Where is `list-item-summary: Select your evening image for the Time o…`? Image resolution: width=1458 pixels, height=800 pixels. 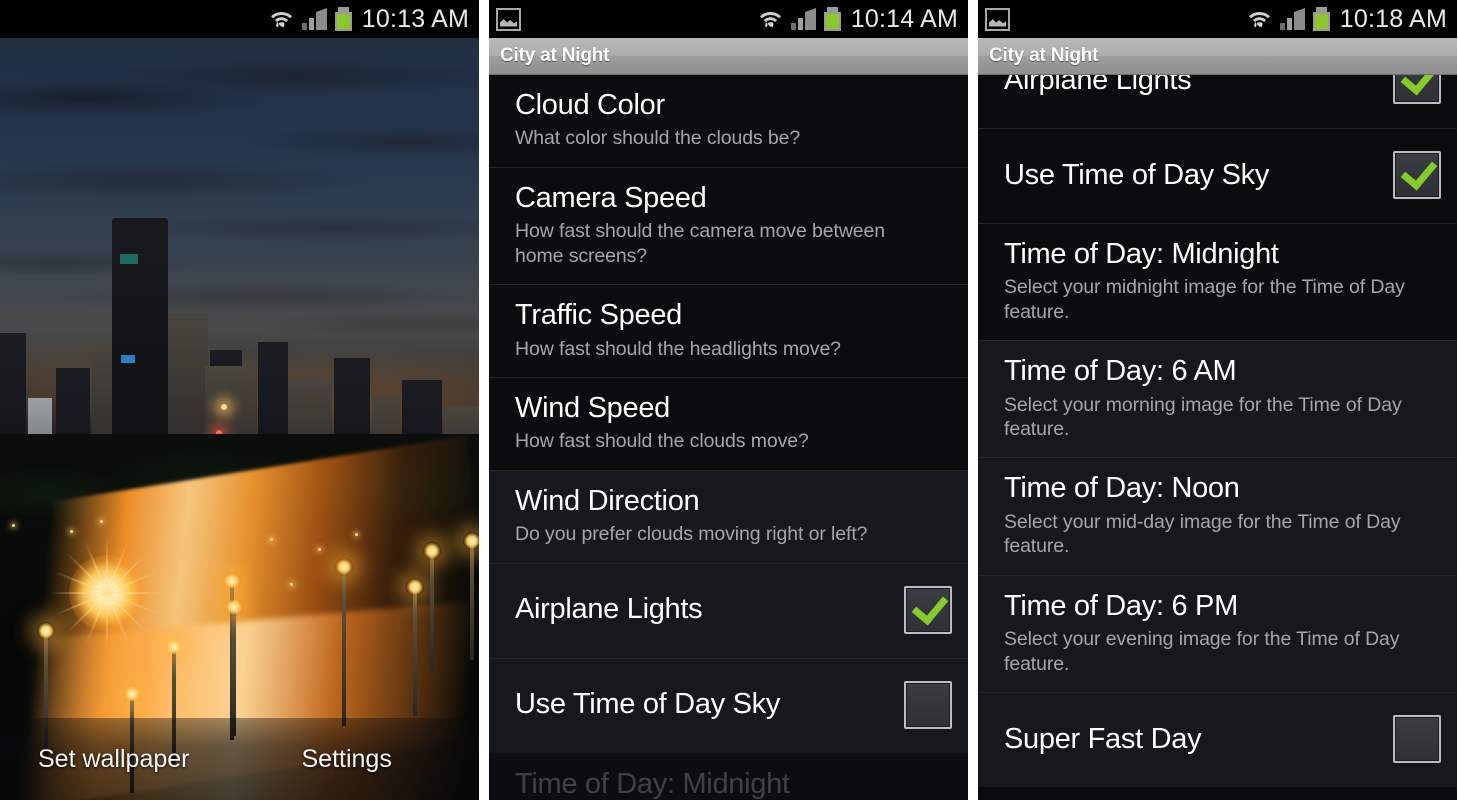 list-item-summary: Select your evening image for the Time o… is located at coordinates (1202, 651).